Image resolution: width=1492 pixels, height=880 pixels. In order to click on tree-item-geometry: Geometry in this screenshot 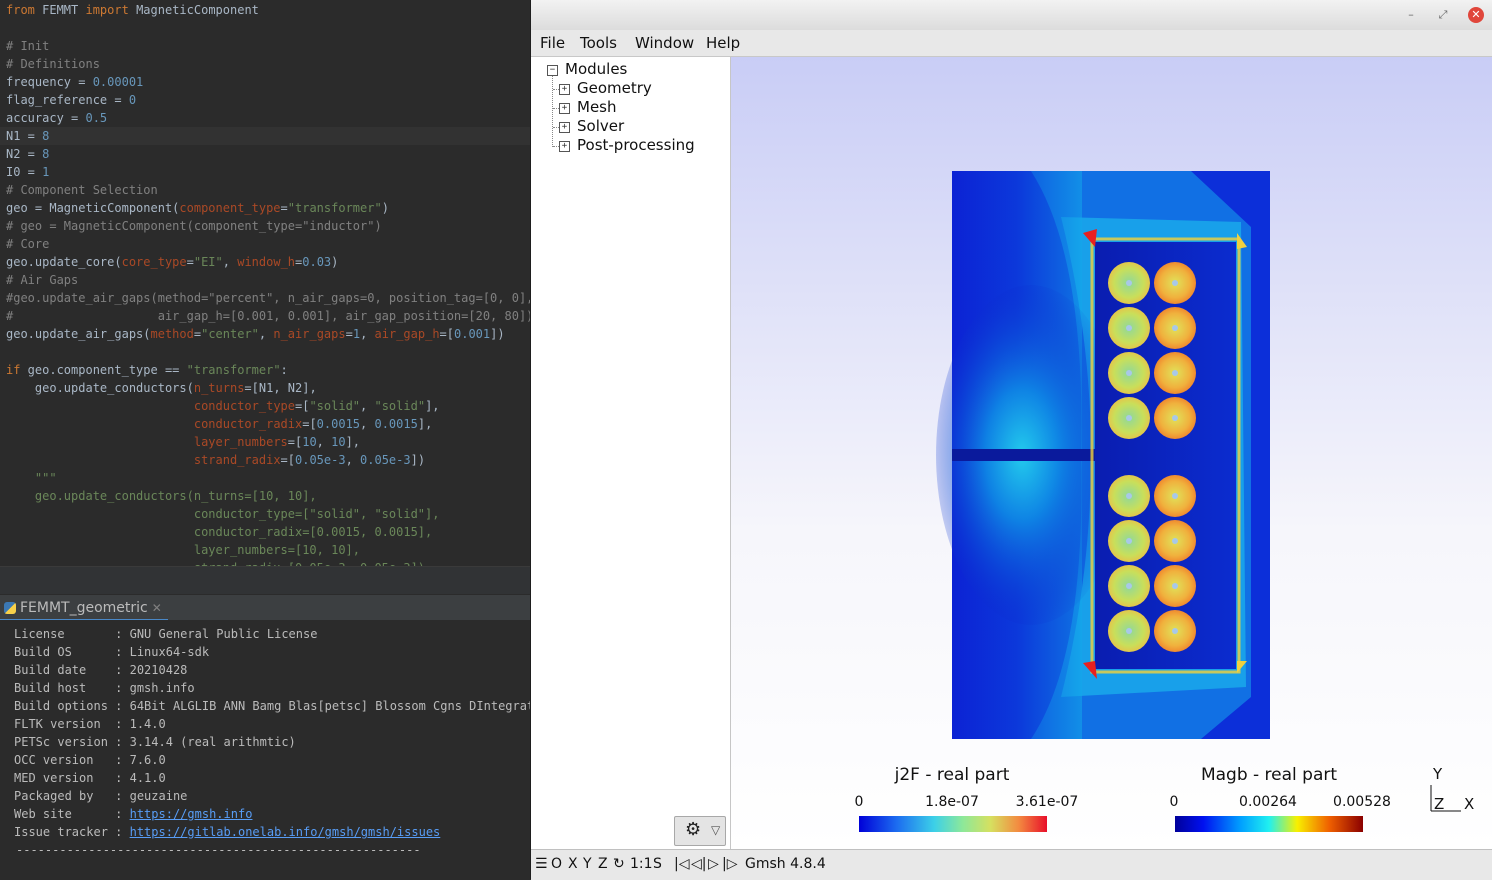, I will do `click(614, 88)`.